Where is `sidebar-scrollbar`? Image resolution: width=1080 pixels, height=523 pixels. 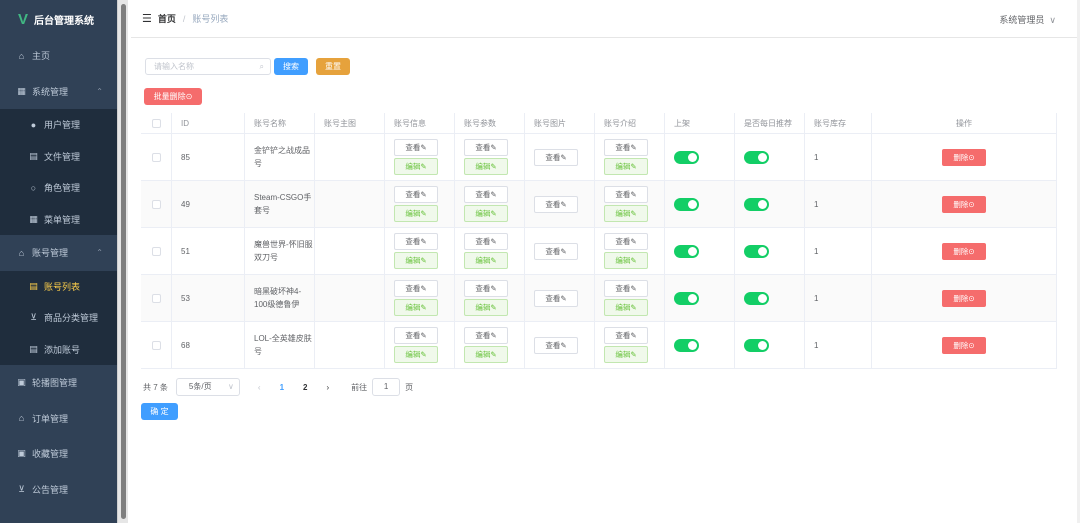 sidebar-scrollbar is located at coordinates (122, 261).